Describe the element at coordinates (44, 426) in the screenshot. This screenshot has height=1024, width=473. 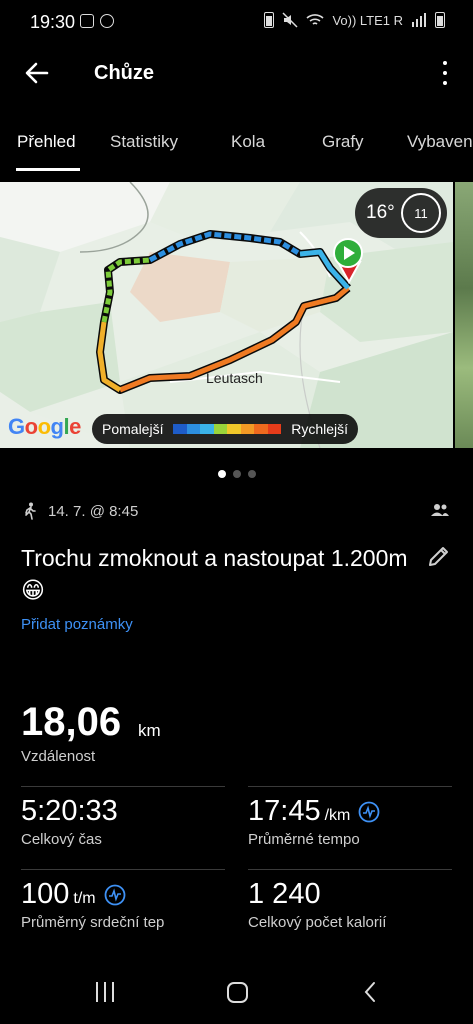
I see `google-logo: Google` at that location.